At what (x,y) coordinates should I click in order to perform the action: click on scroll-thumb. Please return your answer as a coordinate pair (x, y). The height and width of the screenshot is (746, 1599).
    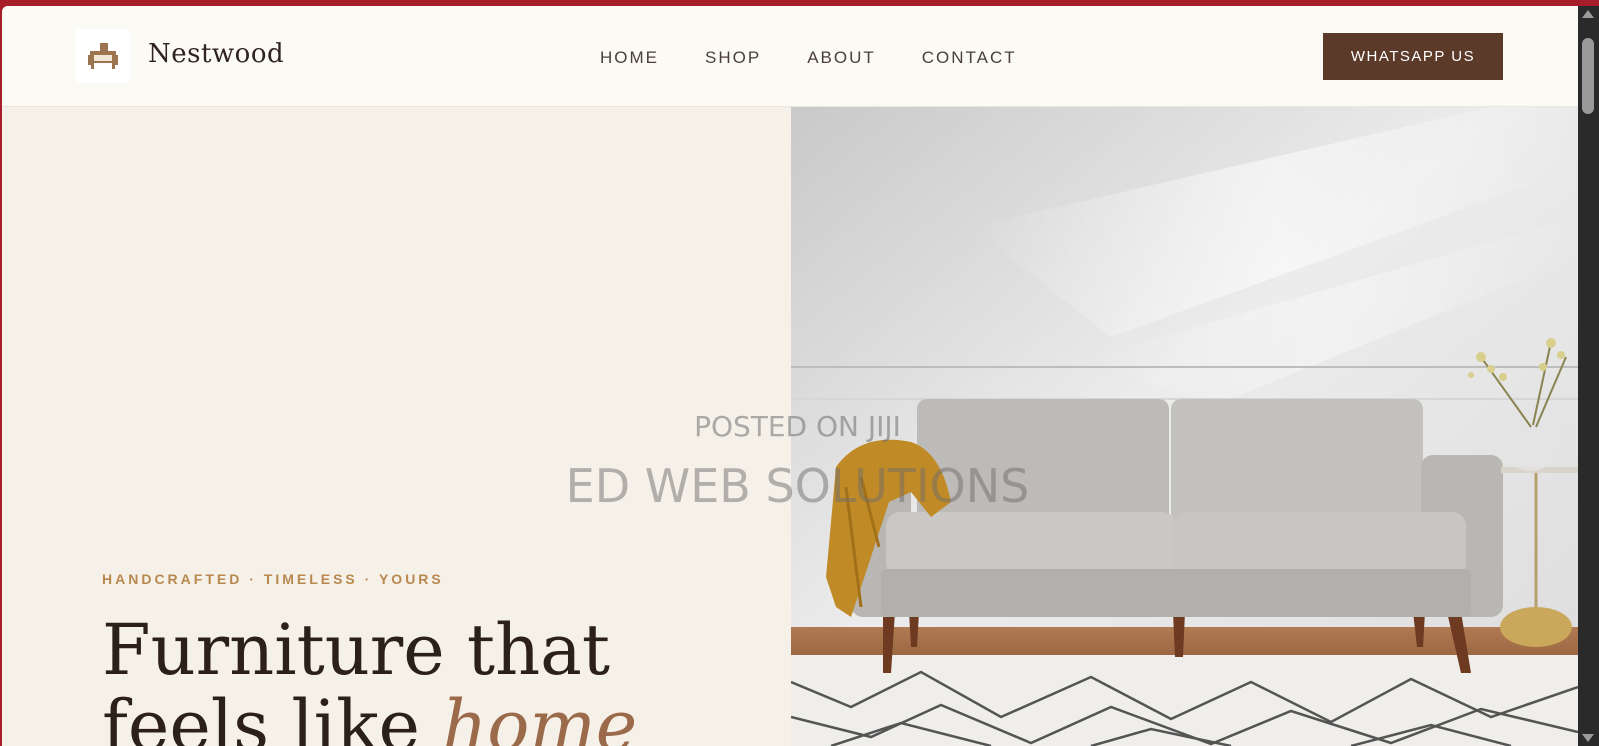
    Looking at the image, I should click on (1588, 76).